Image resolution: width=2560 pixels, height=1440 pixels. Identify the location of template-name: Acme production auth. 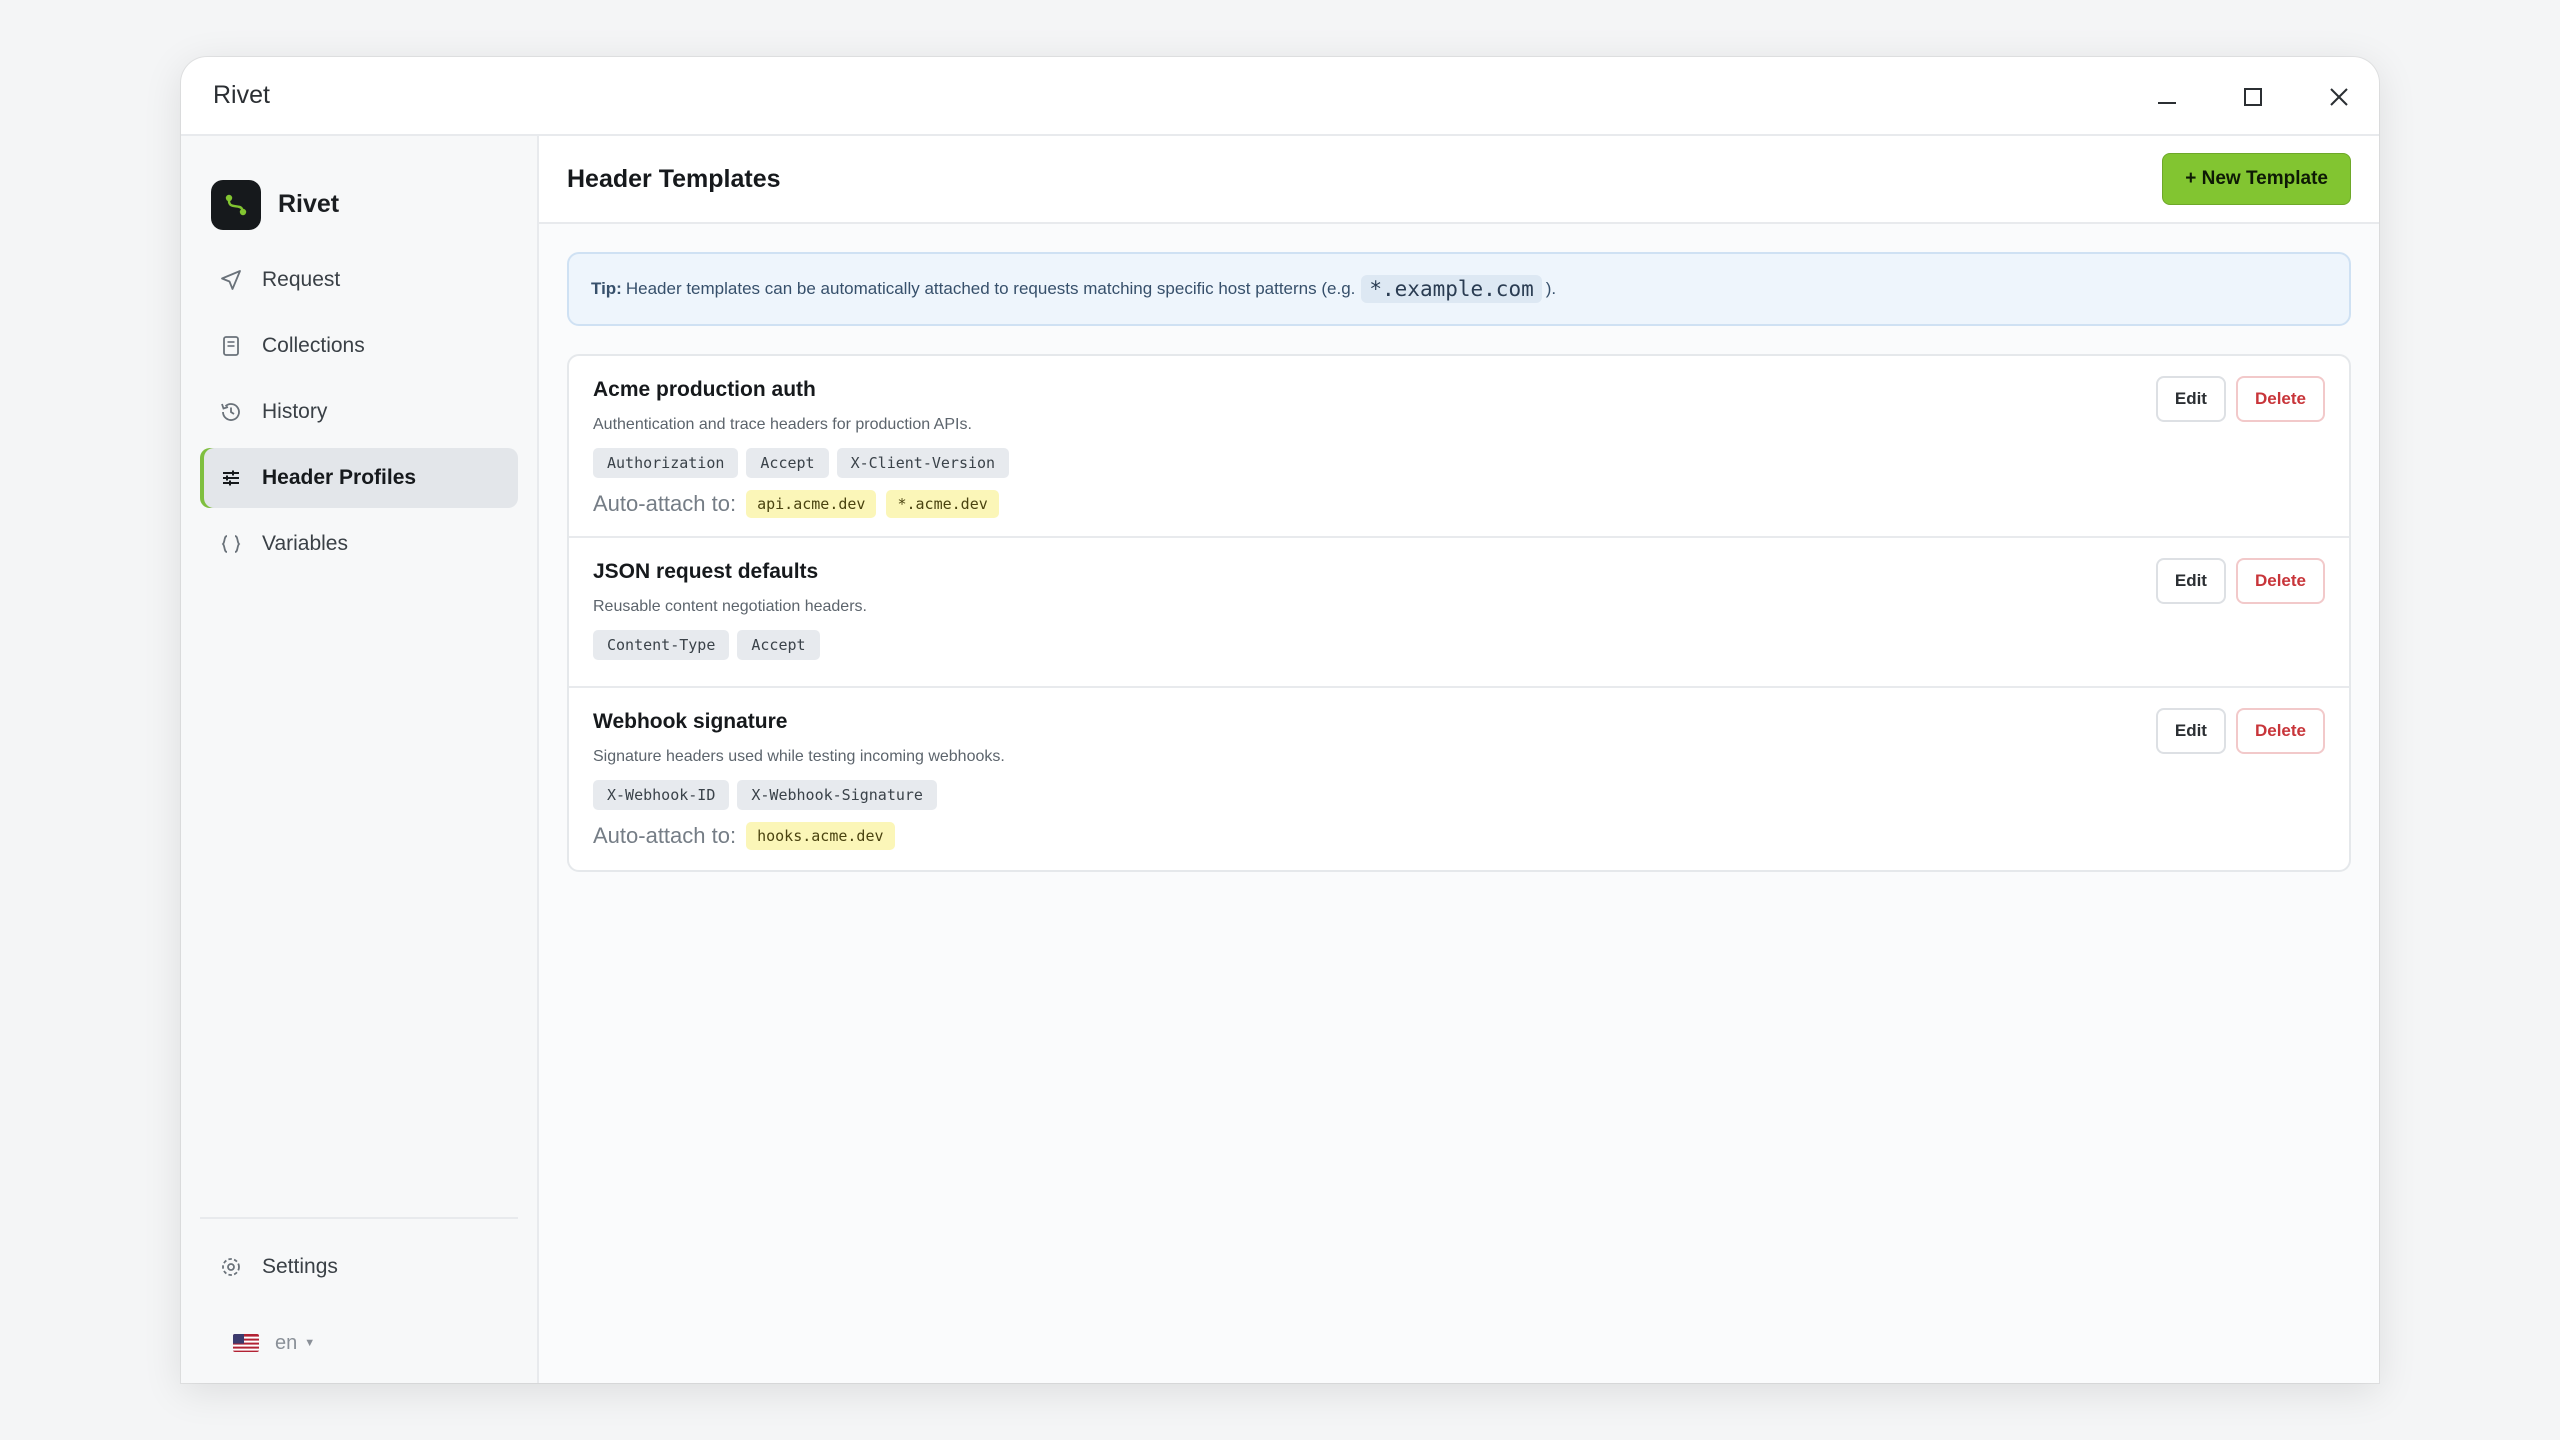
(704, 389).